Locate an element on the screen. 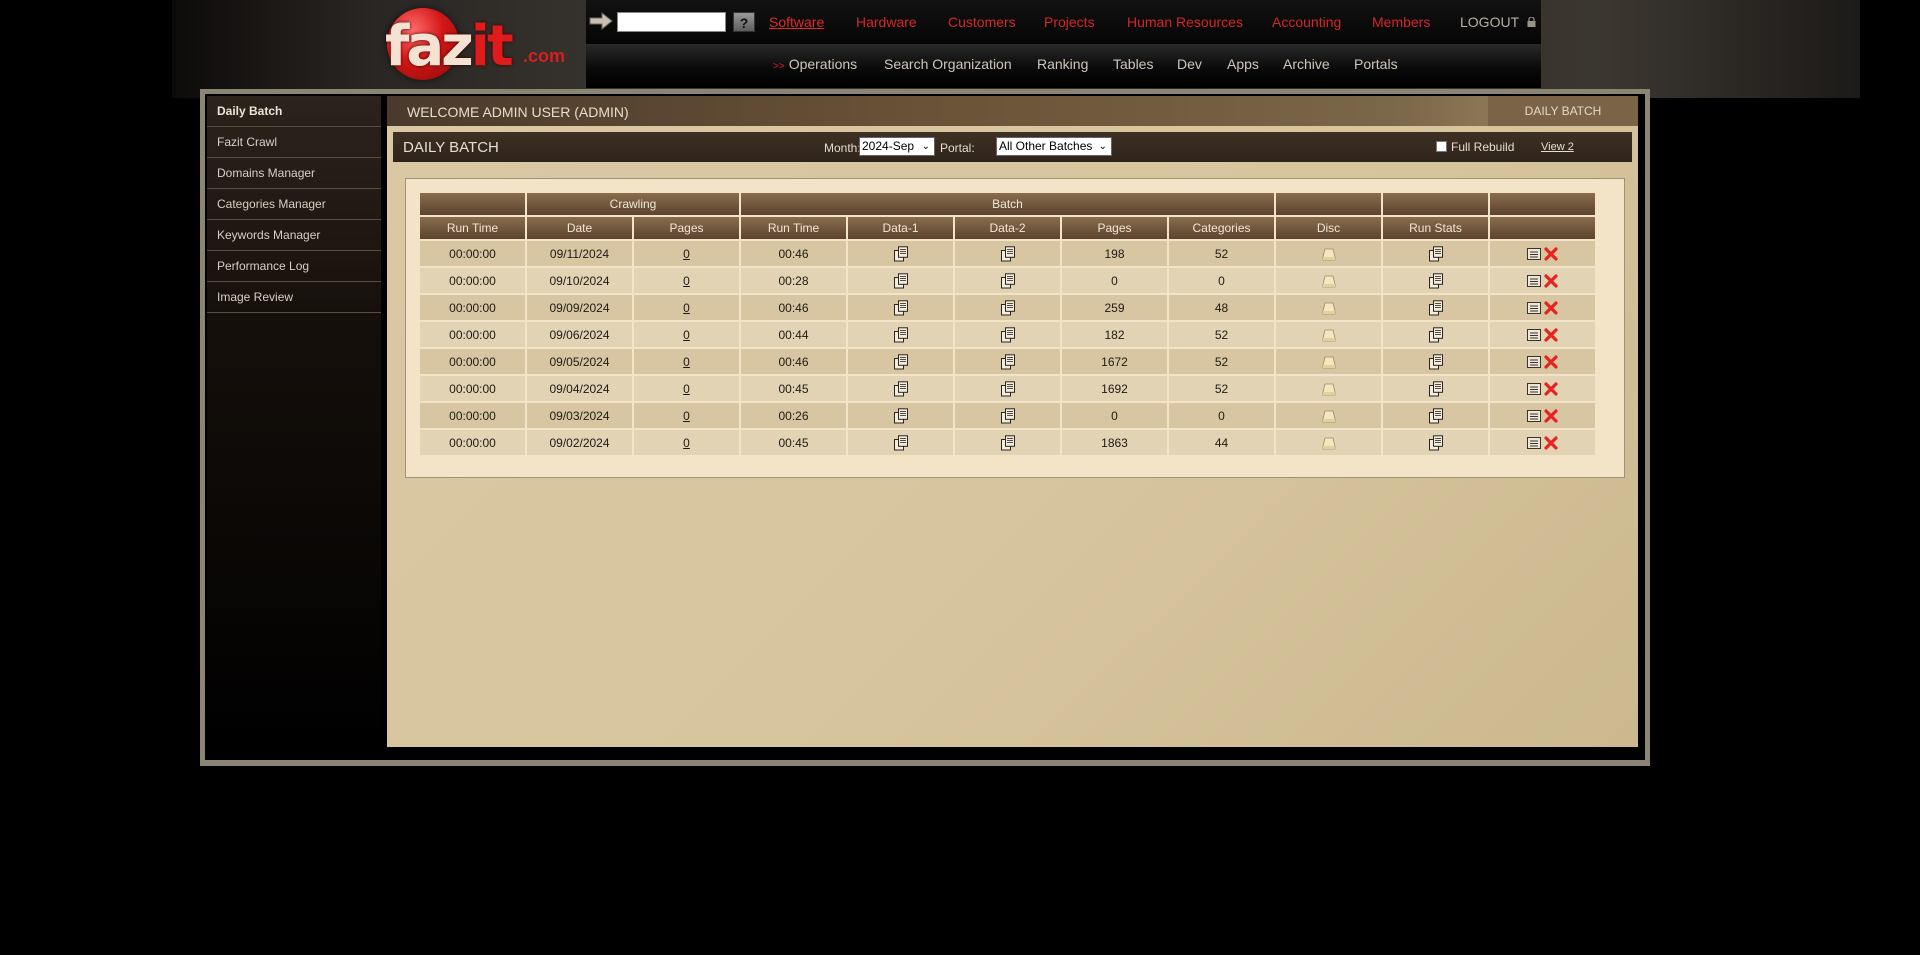 The image size is (1920, 955). subnav-archive: Archive is located at coordinates (1306, 64).